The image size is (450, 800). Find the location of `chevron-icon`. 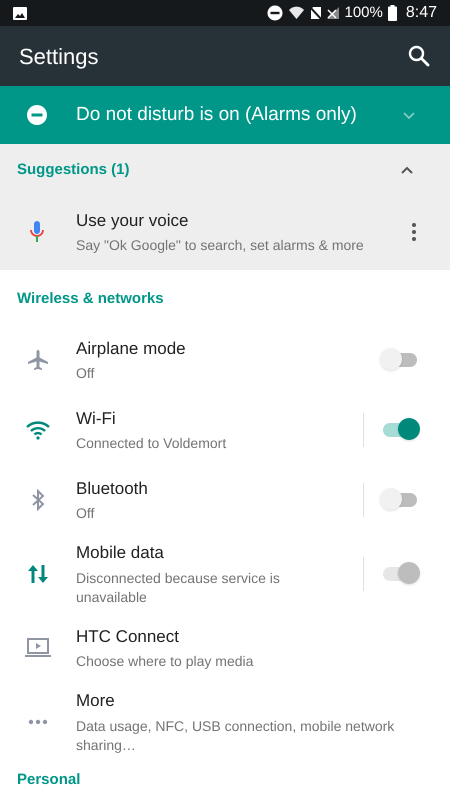

chevron-icon is located at coordinates (407, 170).